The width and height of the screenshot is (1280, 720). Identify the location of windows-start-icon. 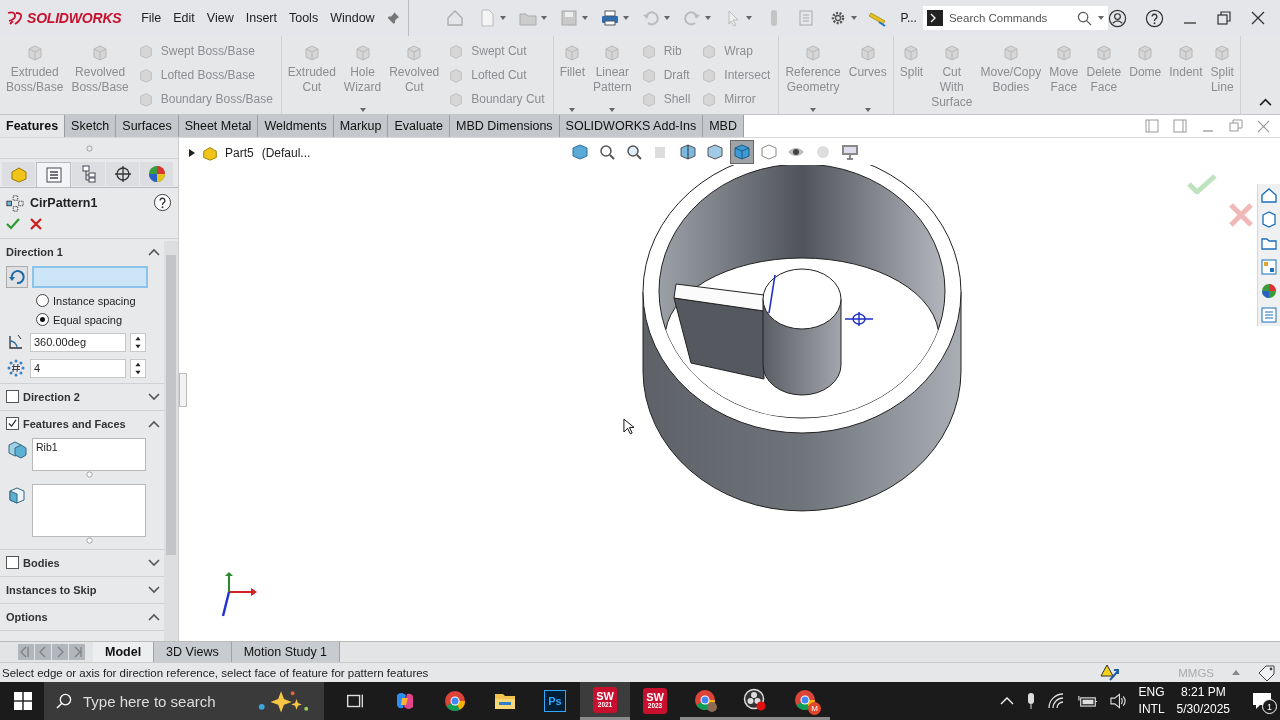
(23, 701).